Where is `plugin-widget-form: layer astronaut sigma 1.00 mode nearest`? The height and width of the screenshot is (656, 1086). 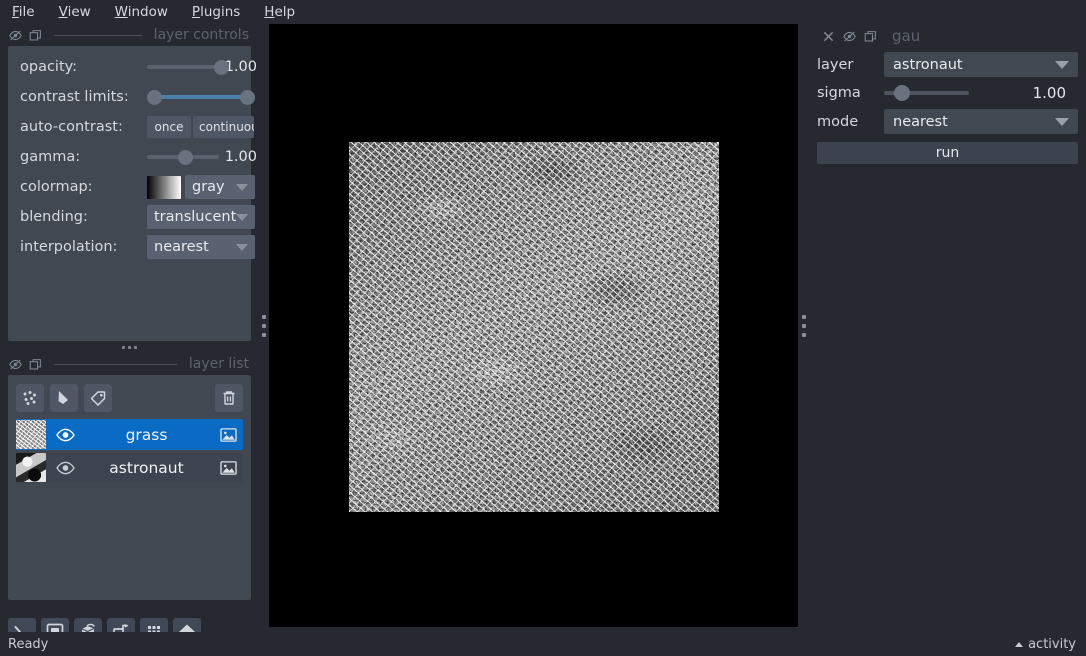 plugin-widget-form: layer astronaut sigma 1.00 mode nearest is located at coordinates (947, 91).